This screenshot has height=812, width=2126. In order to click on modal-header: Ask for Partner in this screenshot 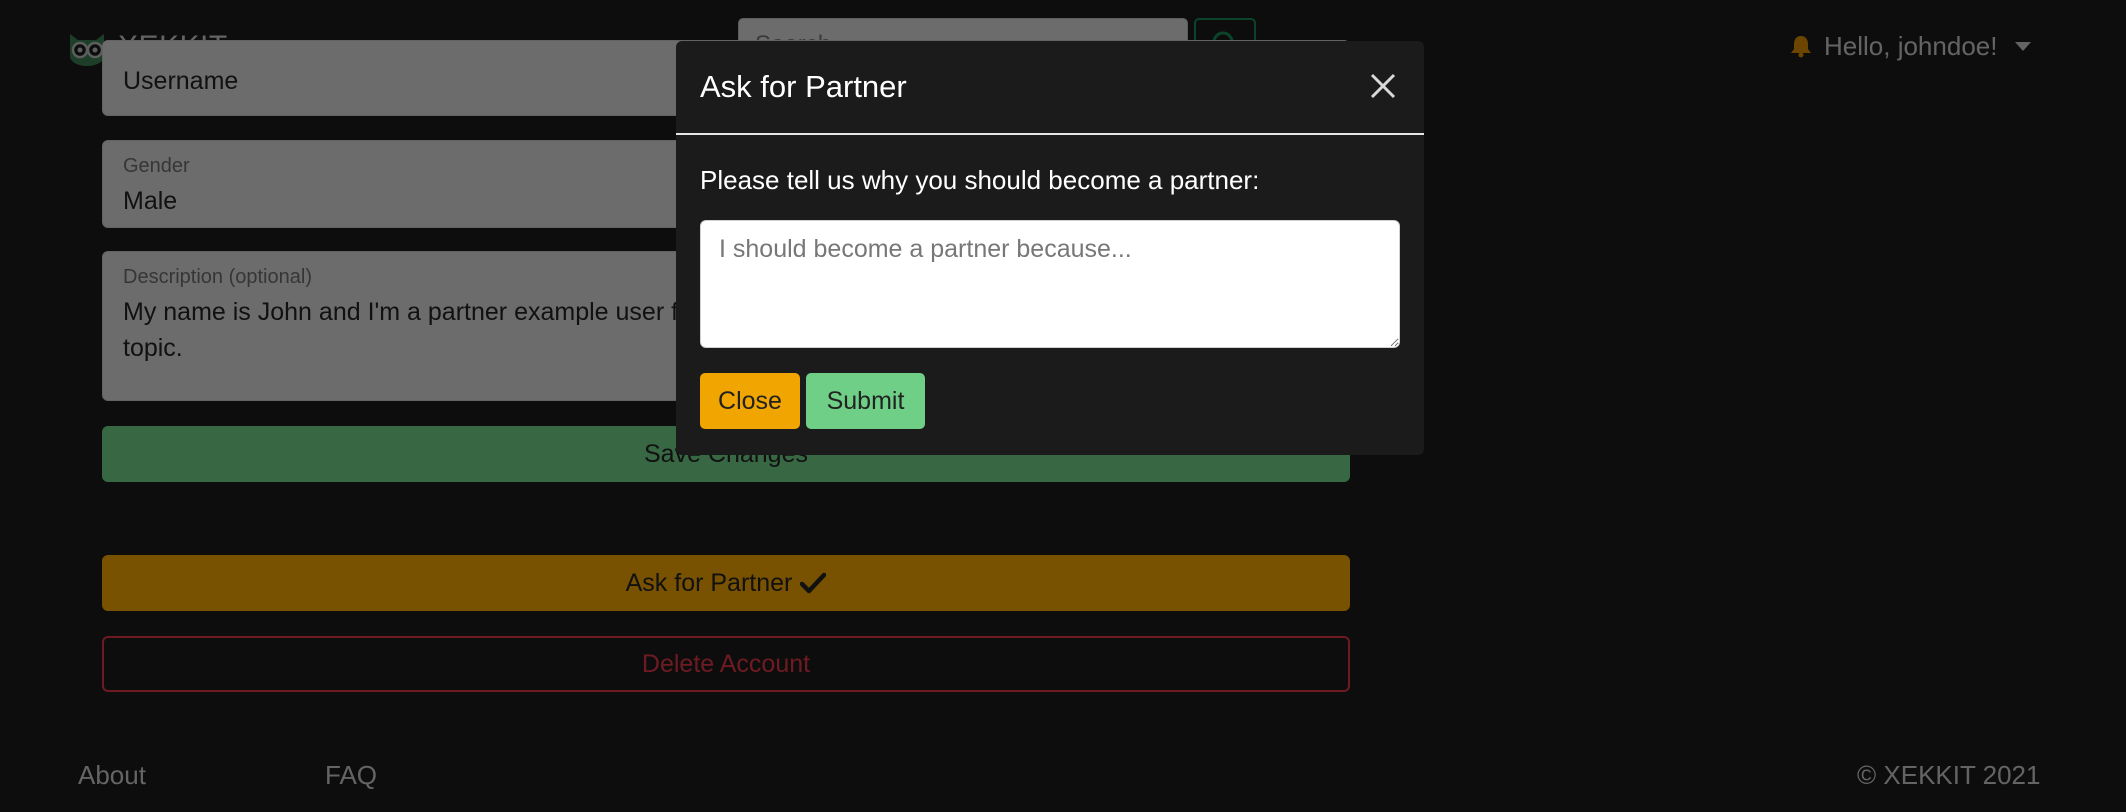, I will do `click(1050, 88)`.